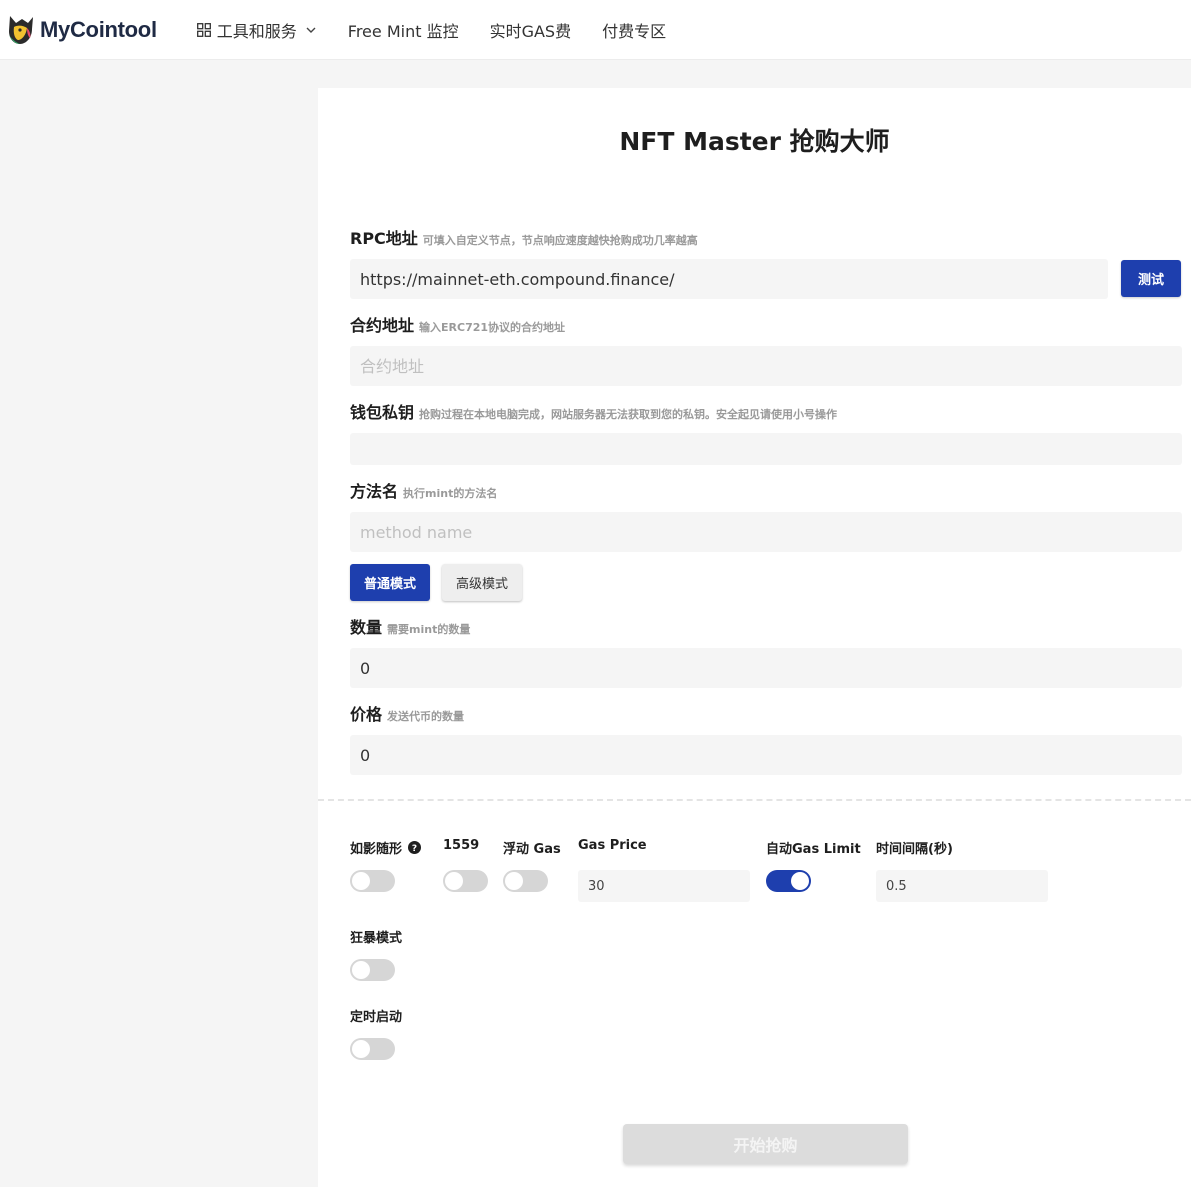  What do you see at coordinates (461, 845) in the screenshot?
I see `eip1559-label: 1559` at bounding box center [461, 845].